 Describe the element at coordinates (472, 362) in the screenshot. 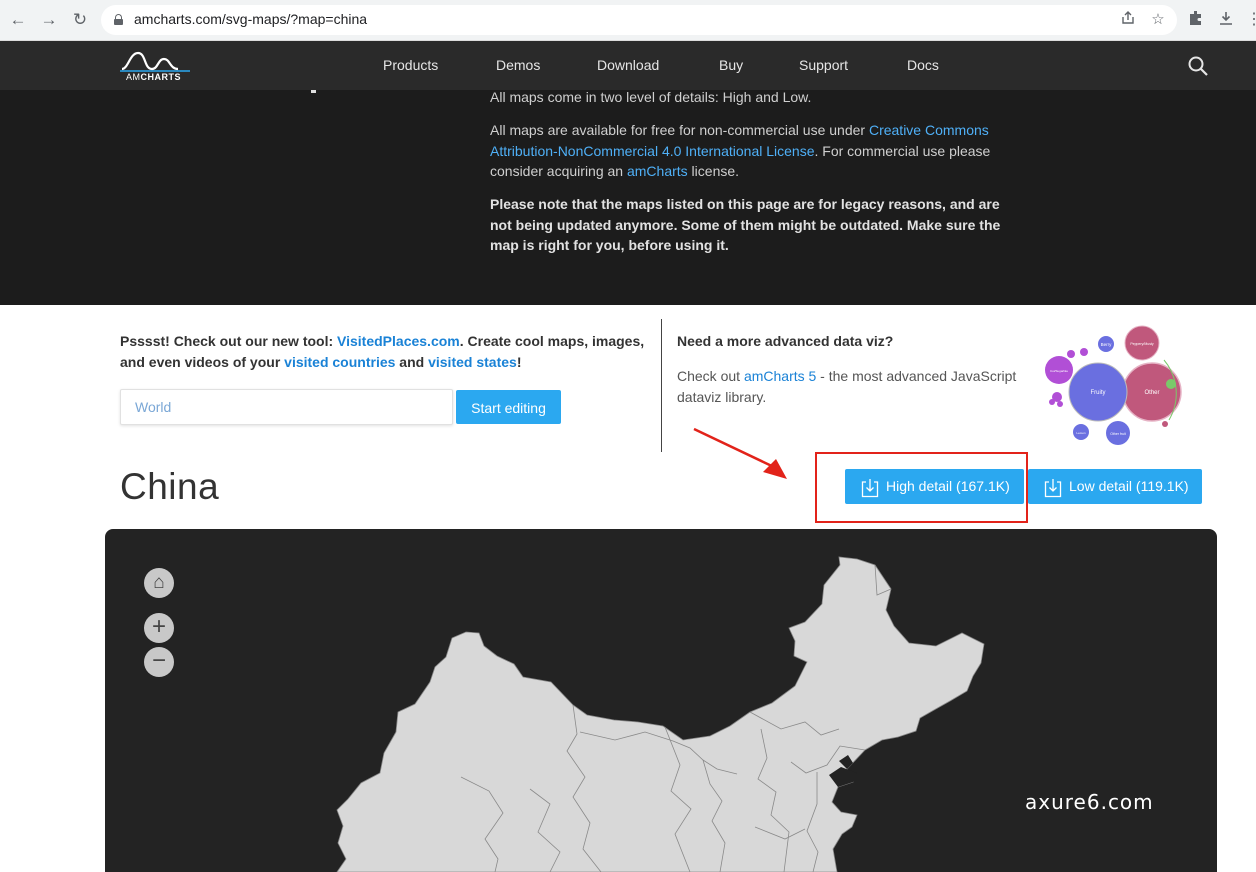

I see `visited-states-link: visited states` at that location.